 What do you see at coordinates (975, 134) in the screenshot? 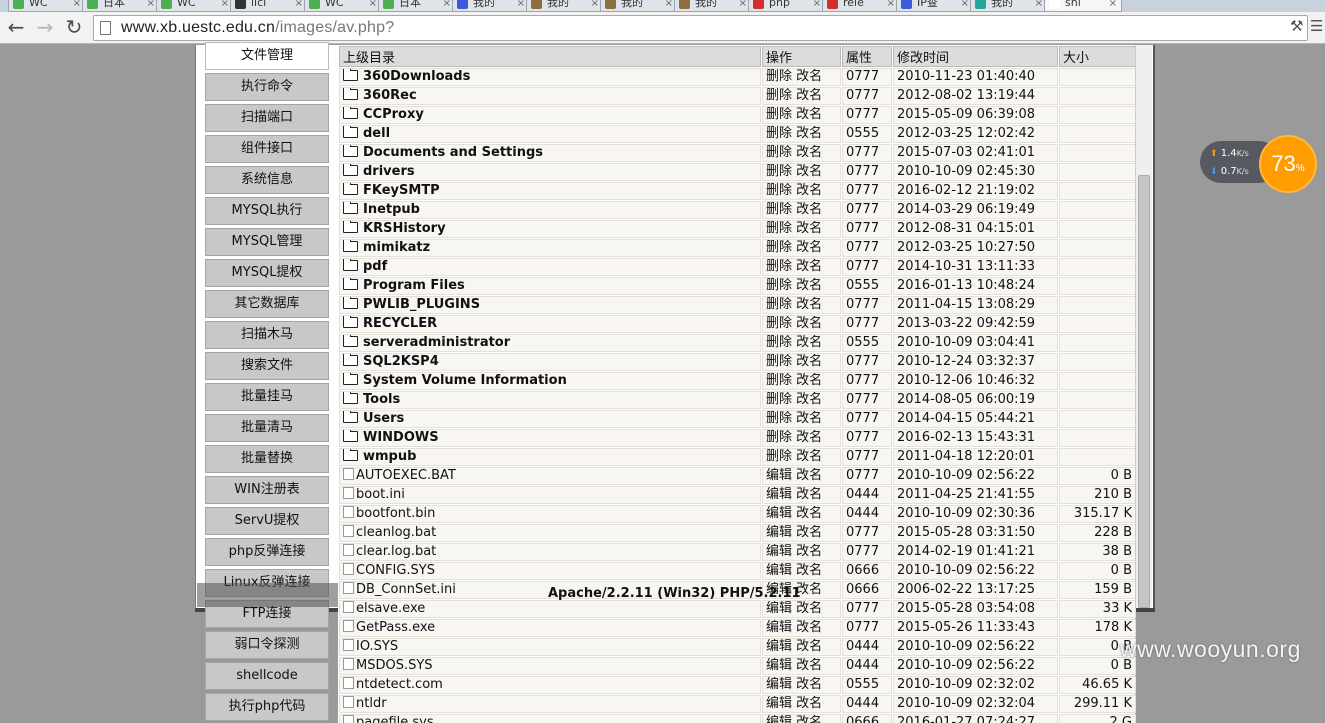
I see `dir-mtime: 2012-03-25 12:02:42` at bounding box center [975, 134].